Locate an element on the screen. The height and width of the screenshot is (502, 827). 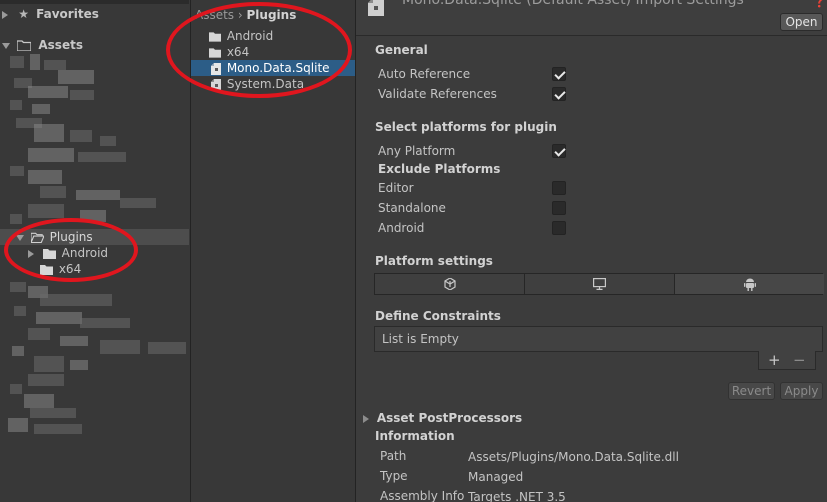
annotation-ellipse-tree is located at coordinates (71, 250).